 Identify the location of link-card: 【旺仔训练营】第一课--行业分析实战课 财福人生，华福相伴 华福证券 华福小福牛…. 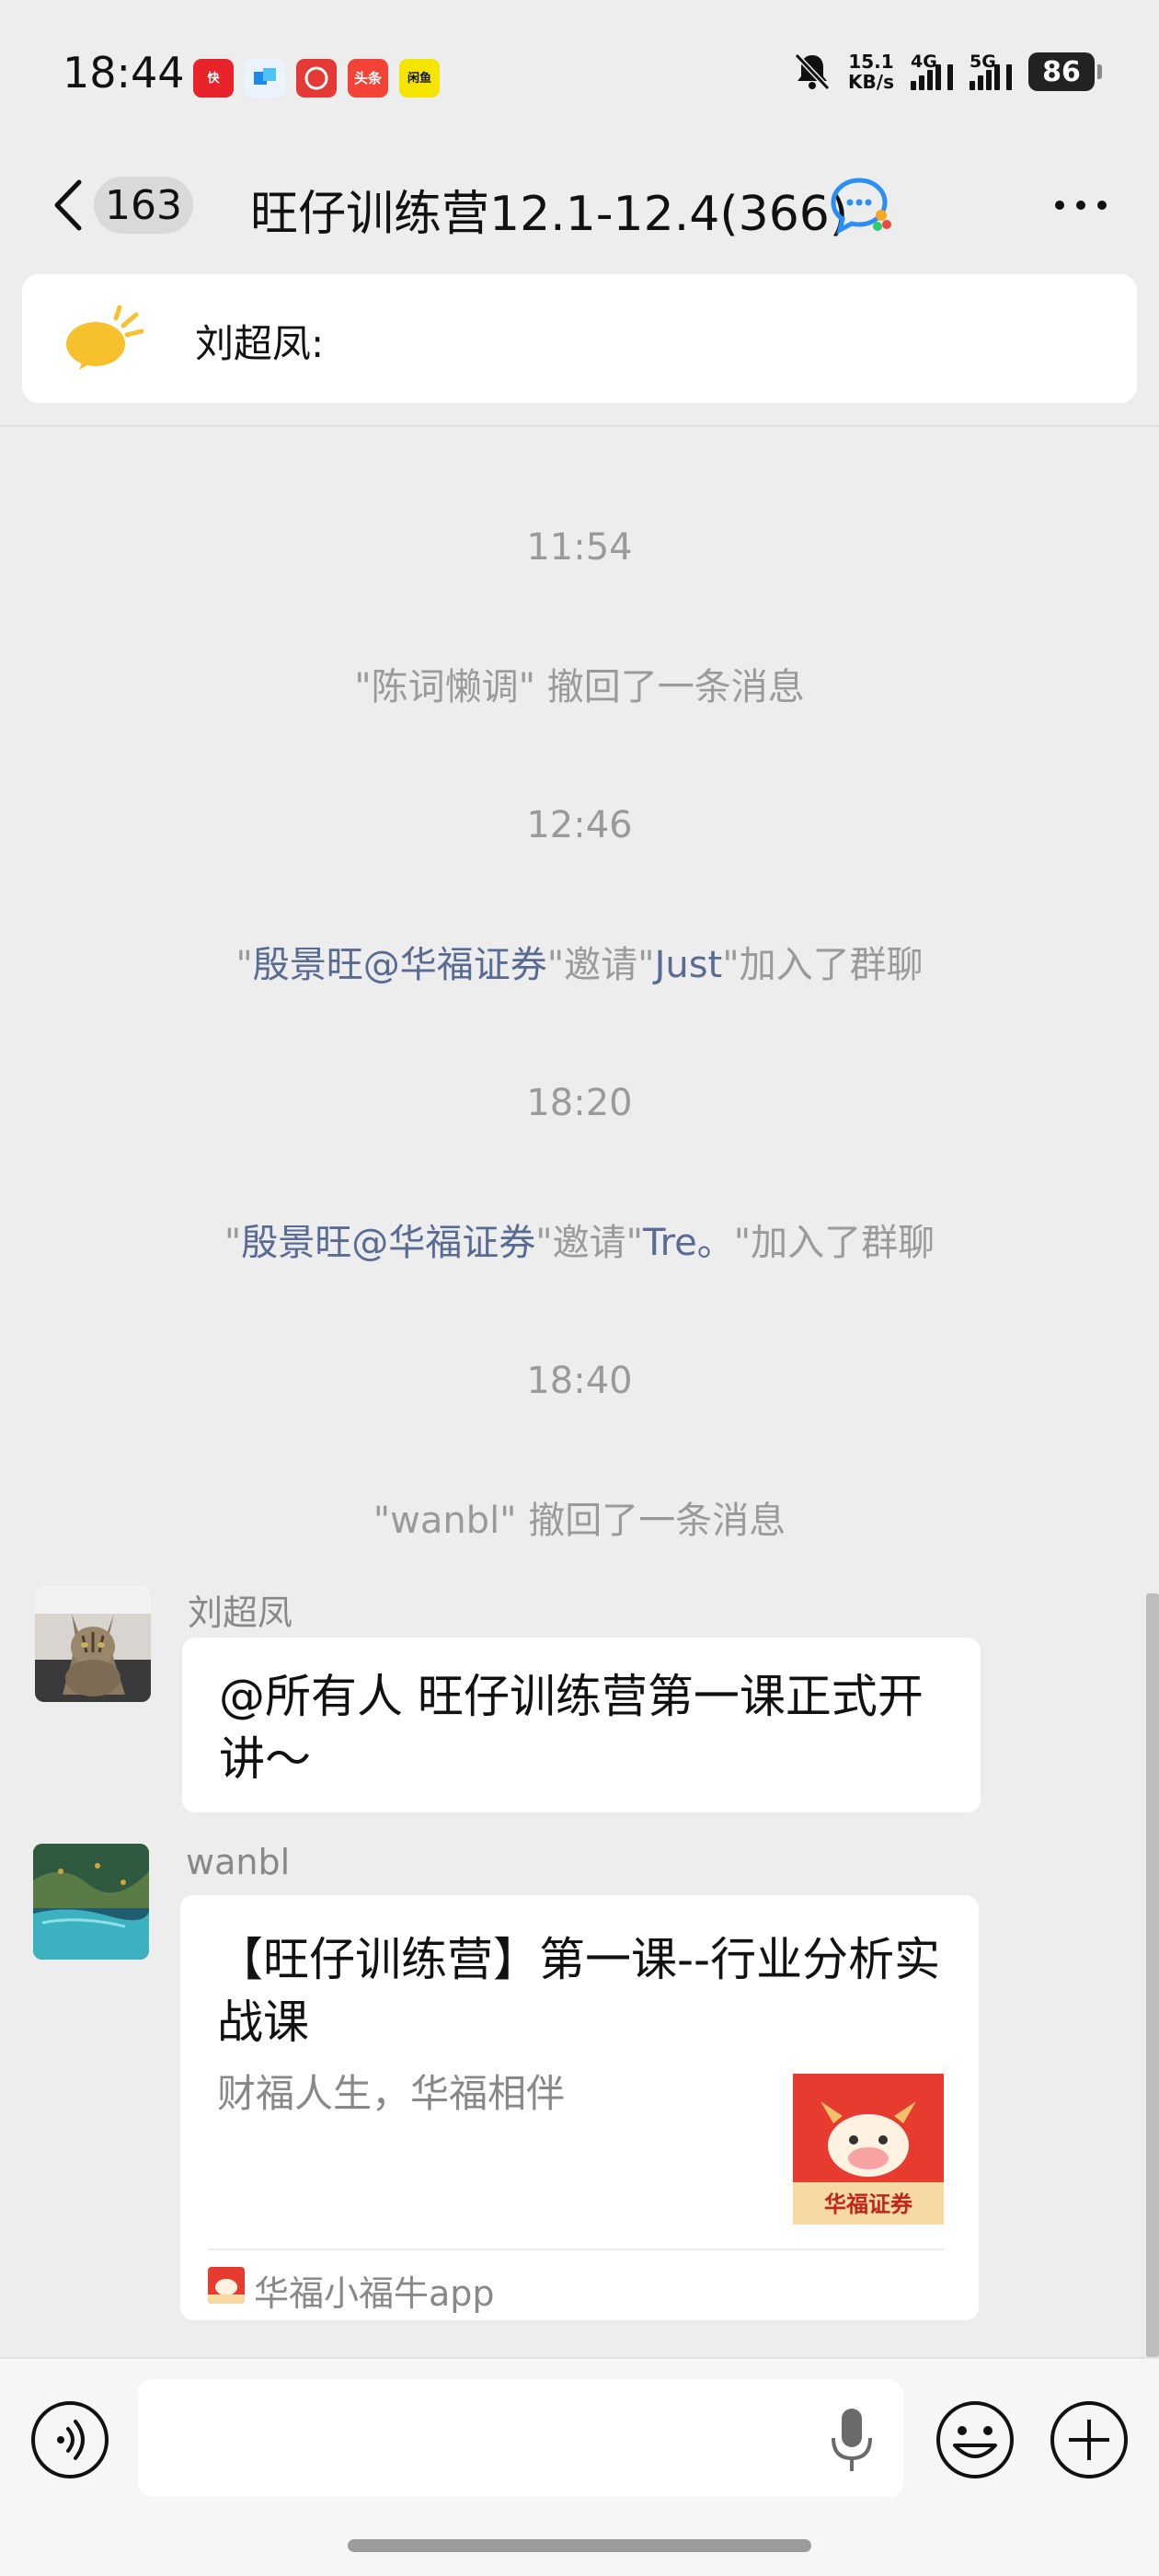
(579, 2107).